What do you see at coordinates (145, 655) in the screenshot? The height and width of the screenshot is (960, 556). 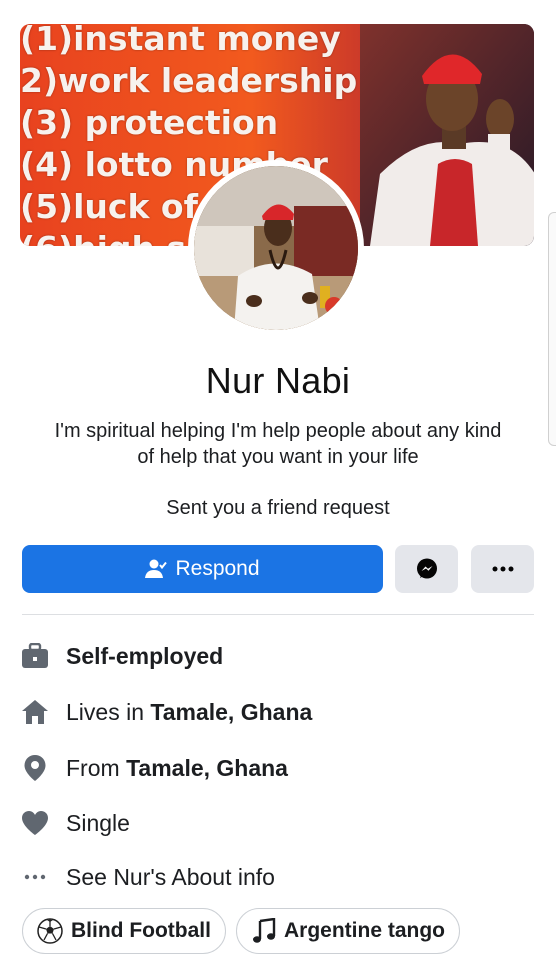 I see `work-text: Self-employed` at bounding box center [145, 655].